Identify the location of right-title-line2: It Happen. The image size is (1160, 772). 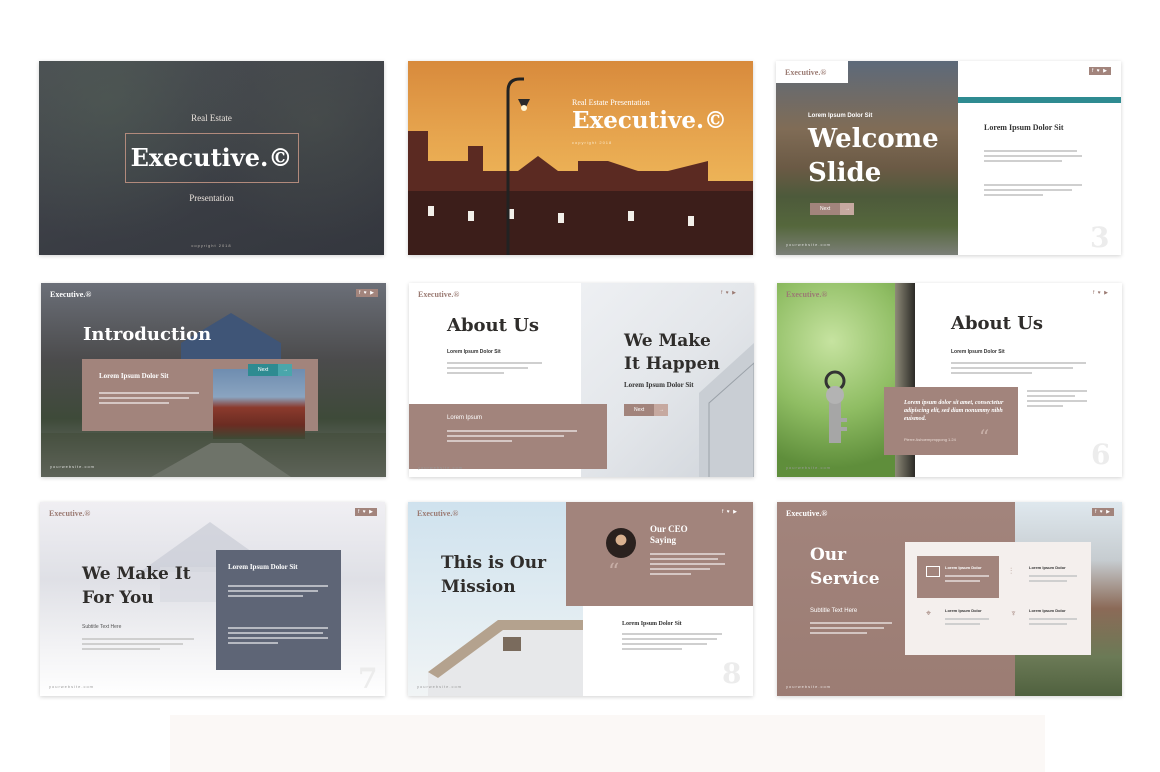
(672, 364).